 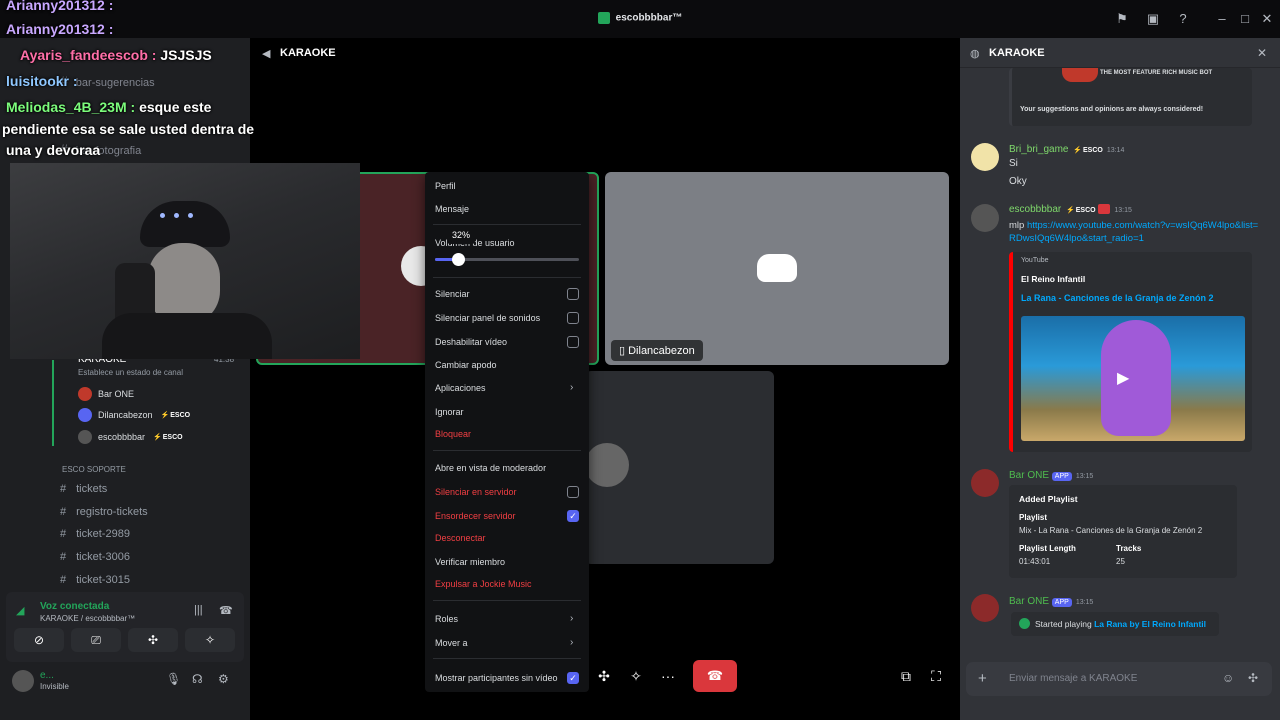 What do you see at coordinates (777, 268) in the screenshot?
I see `participant-tile-dilancabezon` at bounding box center [777, 268].